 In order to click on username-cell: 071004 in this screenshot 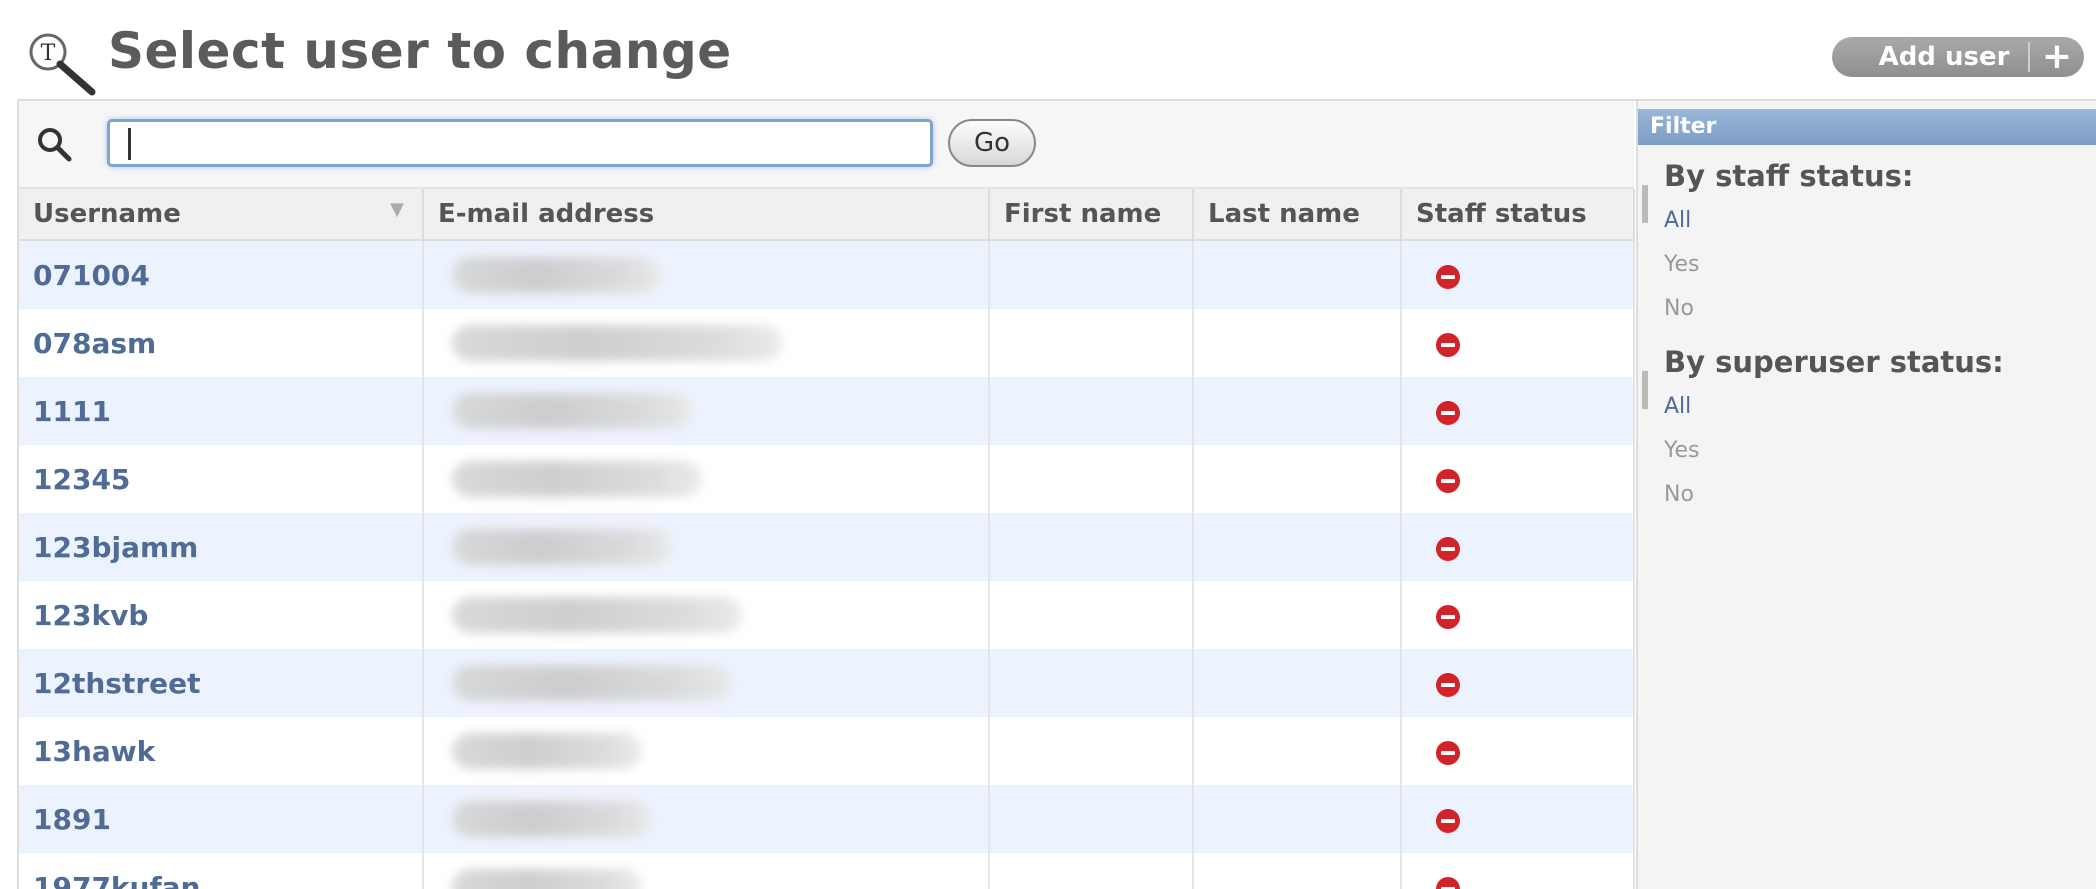, I will do `click(221, 274)`.